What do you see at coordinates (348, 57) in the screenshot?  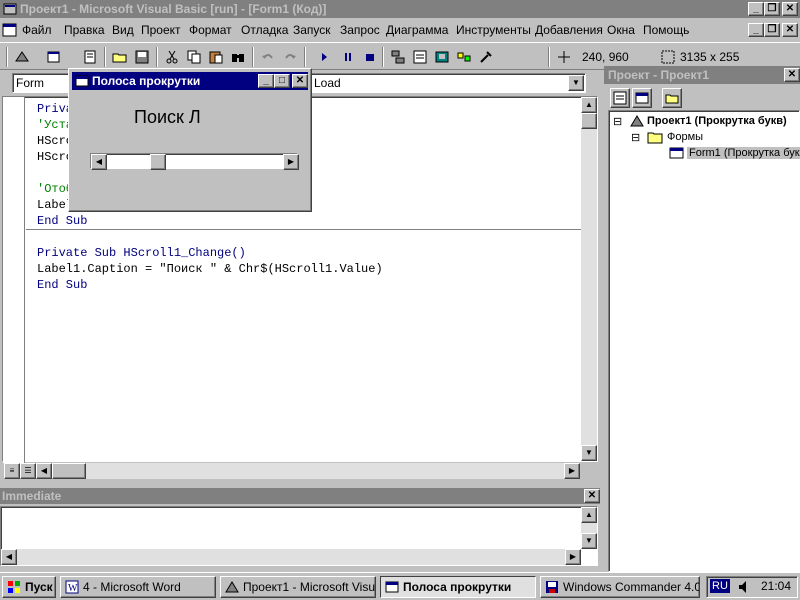 I see `pause-icon` at bounding box center [348, 57].